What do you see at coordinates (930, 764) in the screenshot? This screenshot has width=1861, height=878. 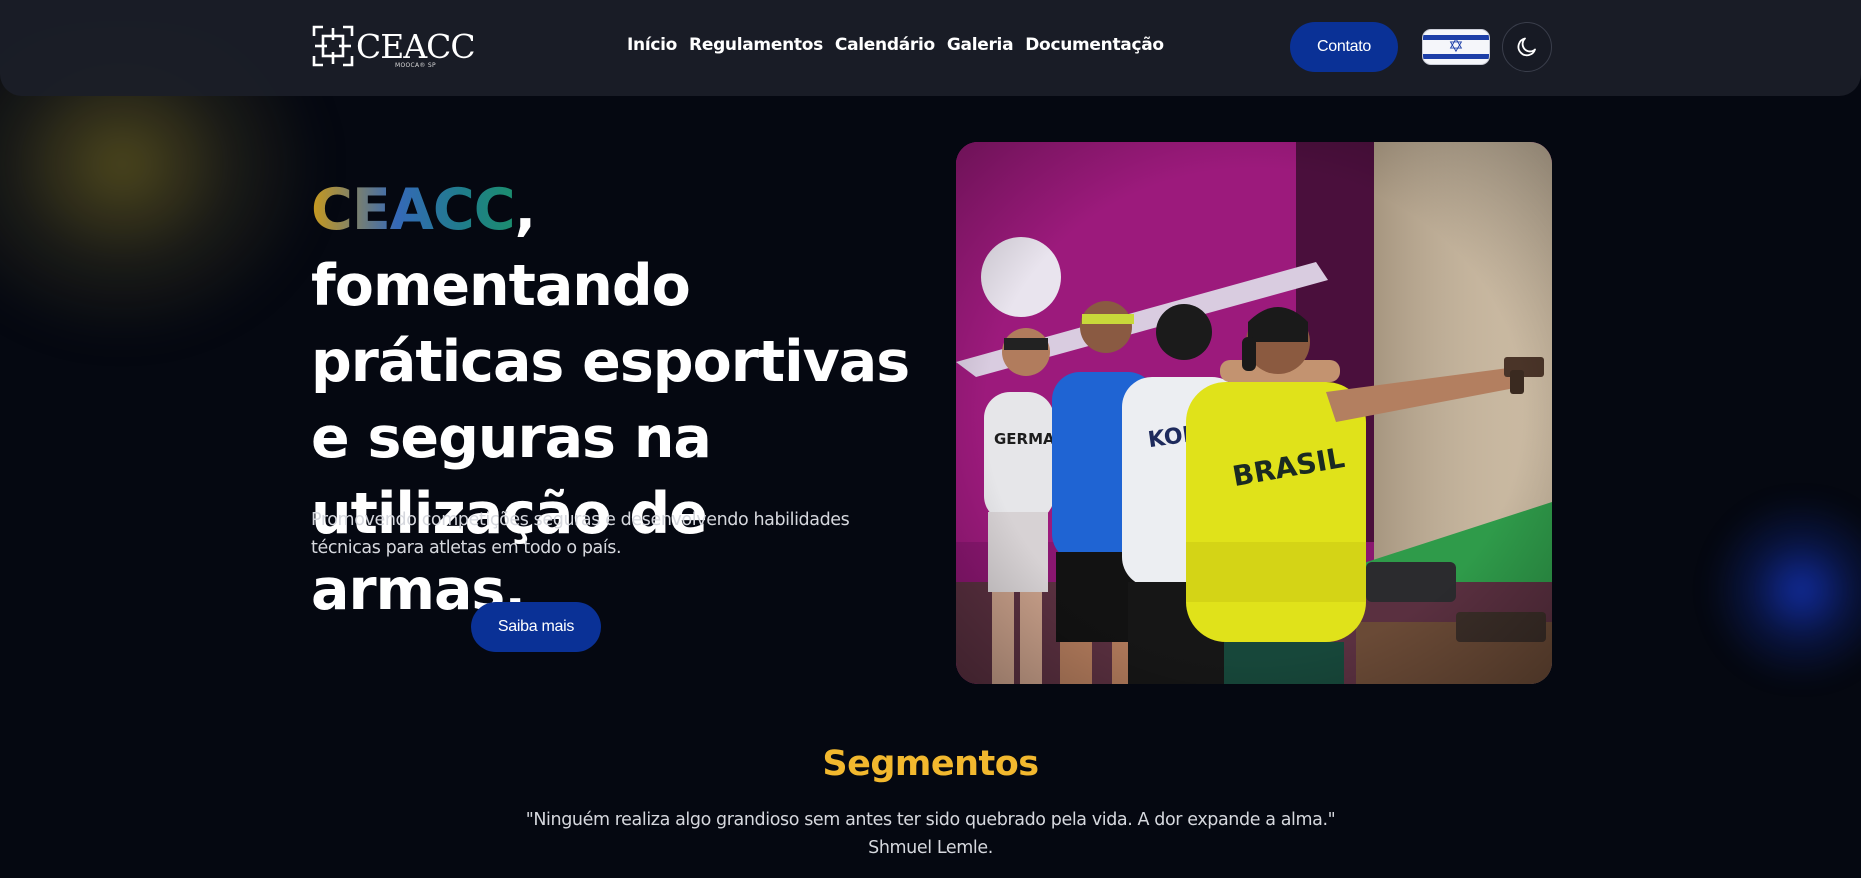 I see `segments-title: Segmentos` at bounding box center [930, 764].